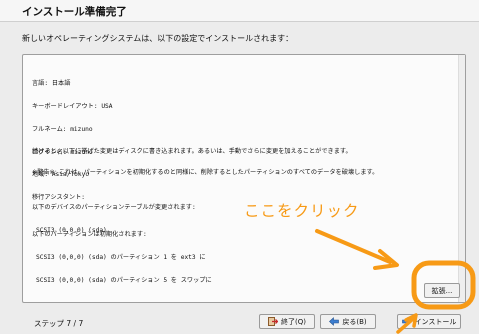  Describe the element at coordinates (443, 285) in the screenshot. I see `annotation-highlight-circle` at that location.